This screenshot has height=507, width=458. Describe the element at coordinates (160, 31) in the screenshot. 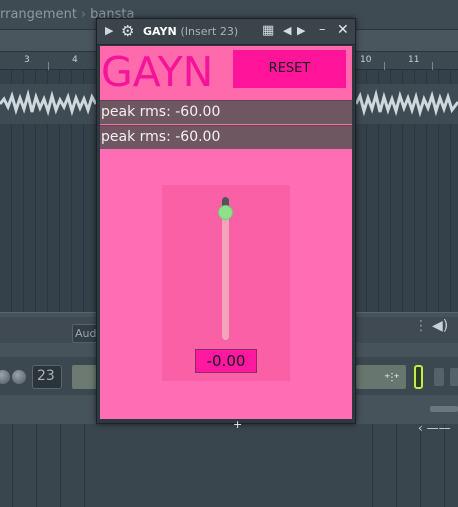

I see `plugin-title-name: GAYN` at that location.